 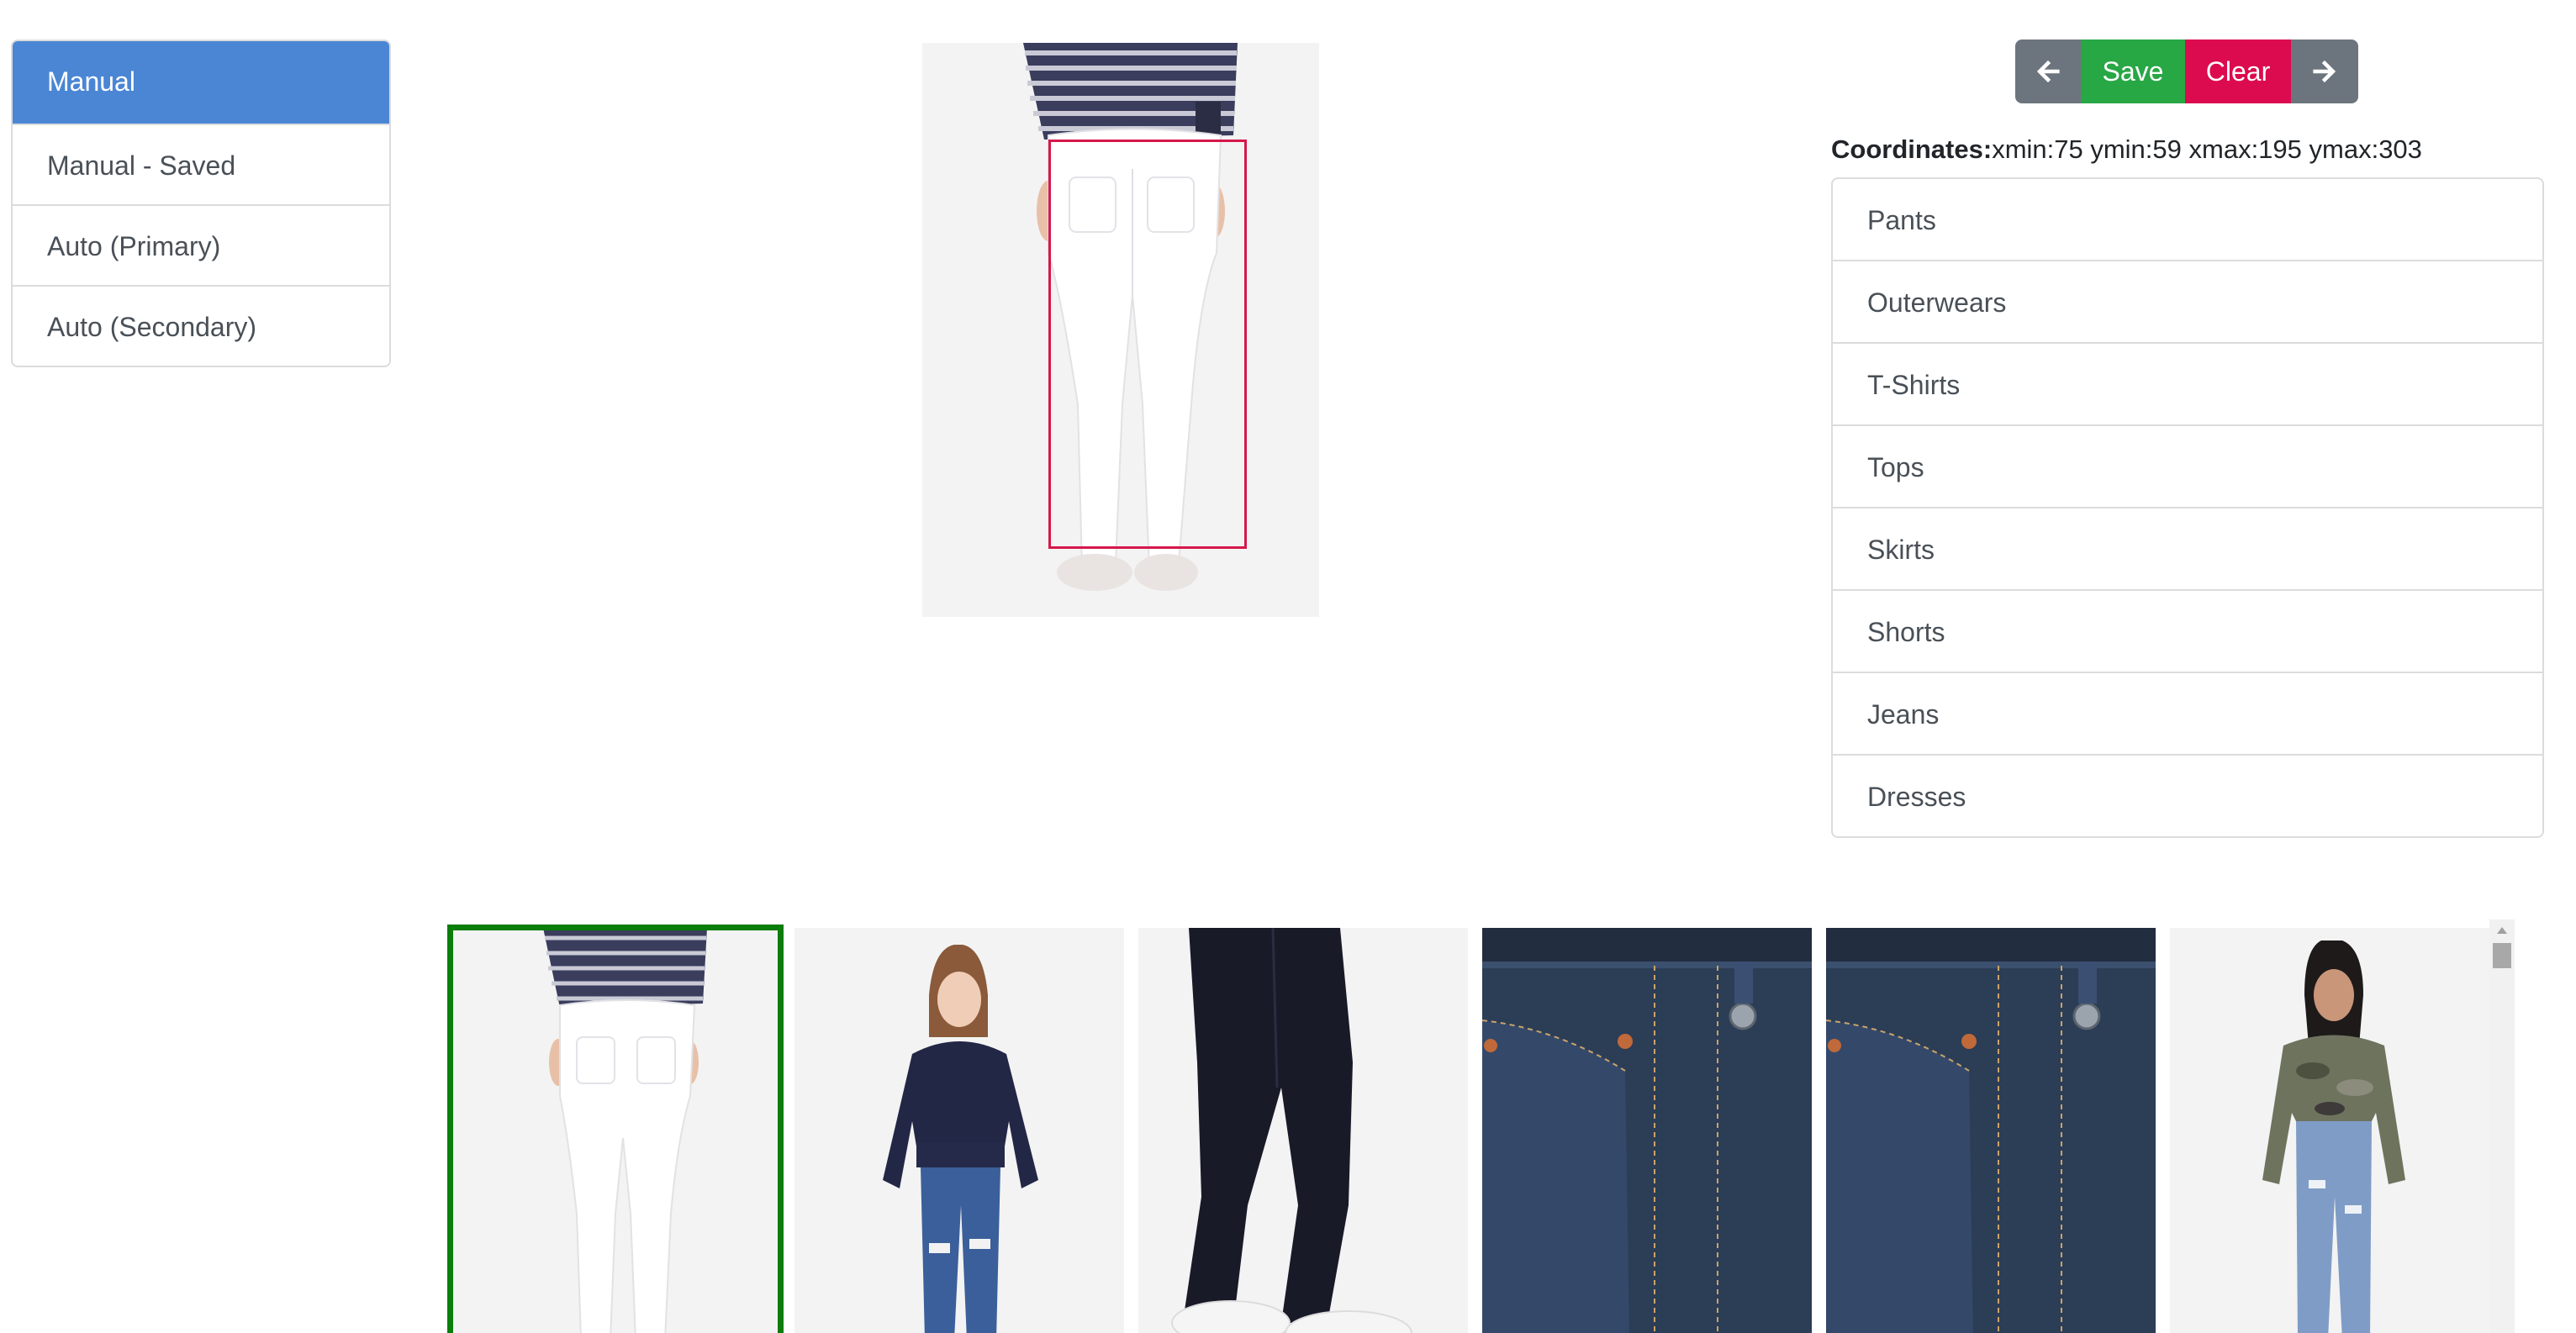 What do you see at coordinates (2187, 713) in the screenshot?
I see `category-item-jeans: Jeans` at bounding box center [2187, 713].